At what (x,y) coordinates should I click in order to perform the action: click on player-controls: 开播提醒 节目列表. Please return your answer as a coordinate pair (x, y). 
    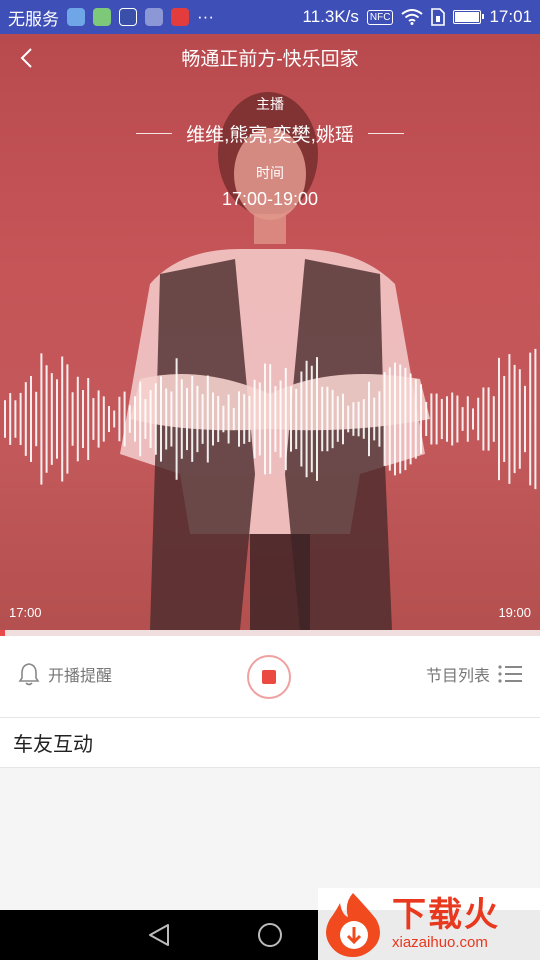
    Looking at the image, I should click on (270, 677).